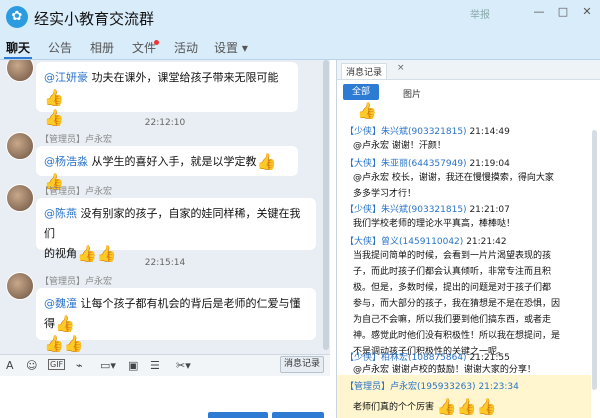 The image size is (600, 418). What do you see at coordinates (427, 132) in the screenshot?
I see `history-entry-header: 【少侠】朱兴斌(903321815) 21:14:49` at bounding box center [427, 132].